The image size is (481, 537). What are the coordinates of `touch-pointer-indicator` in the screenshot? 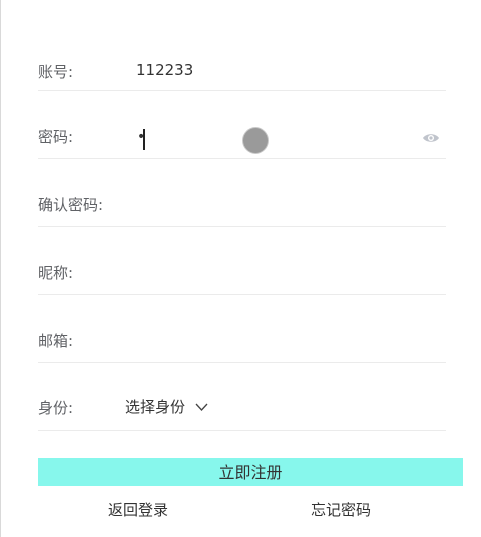 It's located at (255, 140).